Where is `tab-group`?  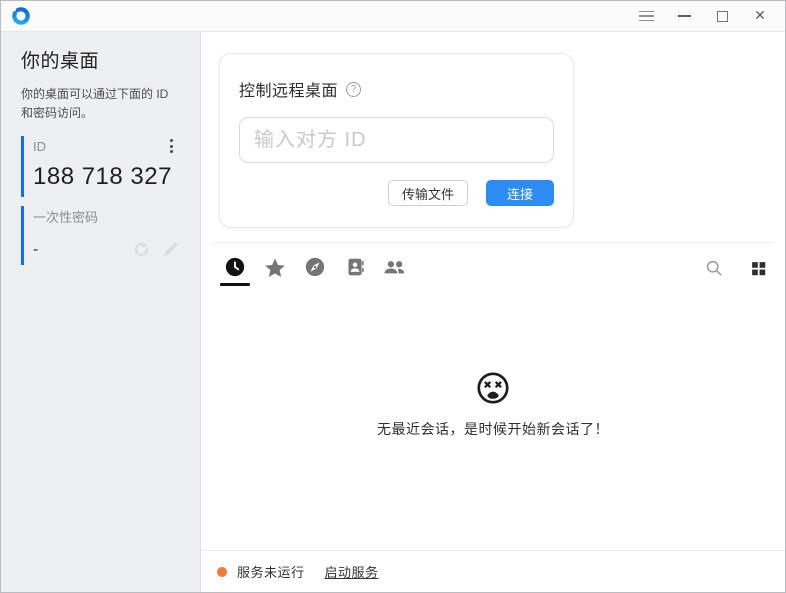
tab-group is located at coordinates (395, 271).